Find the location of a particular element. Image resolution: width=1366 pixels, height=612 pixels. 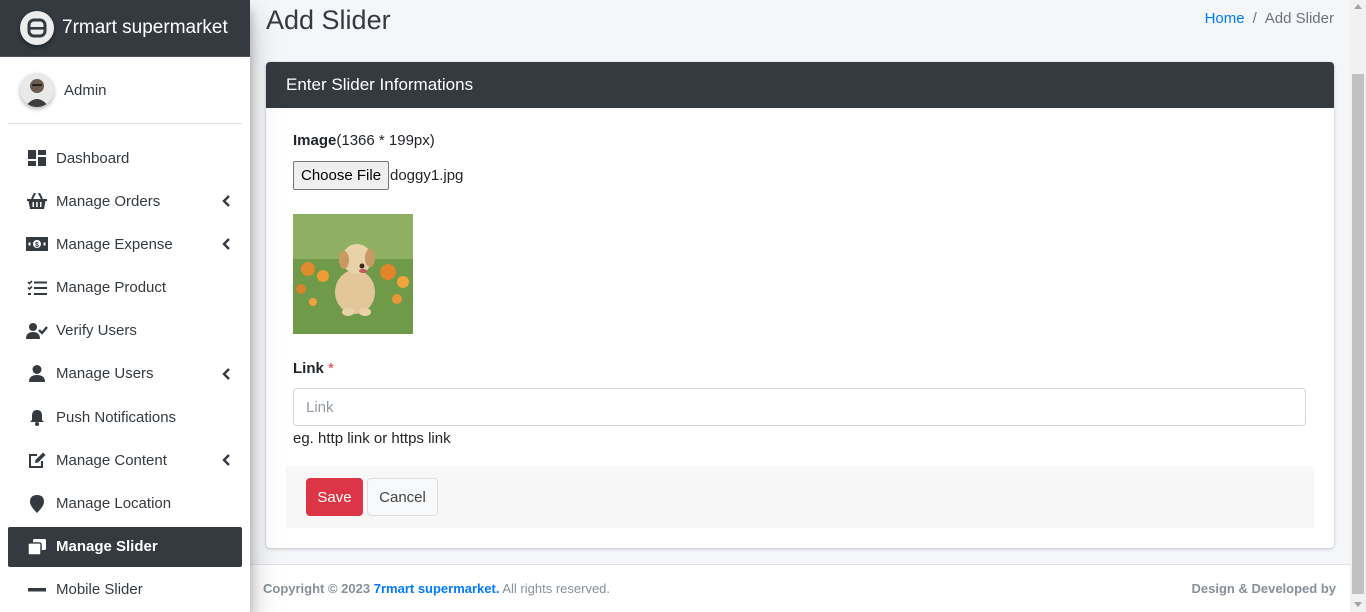

sidebar-item-label: Manage Slider is located at coordinates (107, 547).